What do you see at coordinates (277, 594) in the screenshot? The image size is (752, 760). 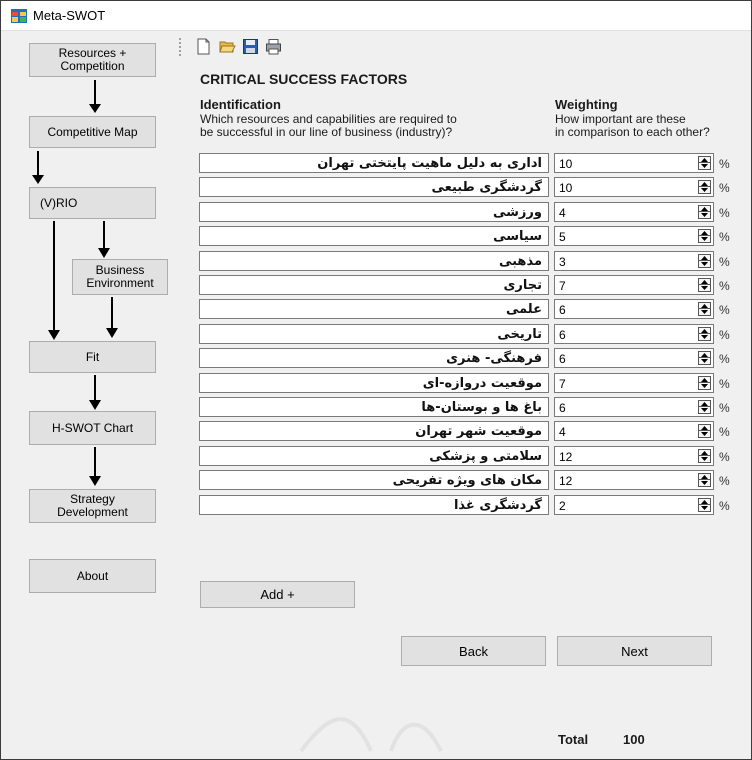 I see `add-factor-button: Add +` at bounding box center [277, 594].